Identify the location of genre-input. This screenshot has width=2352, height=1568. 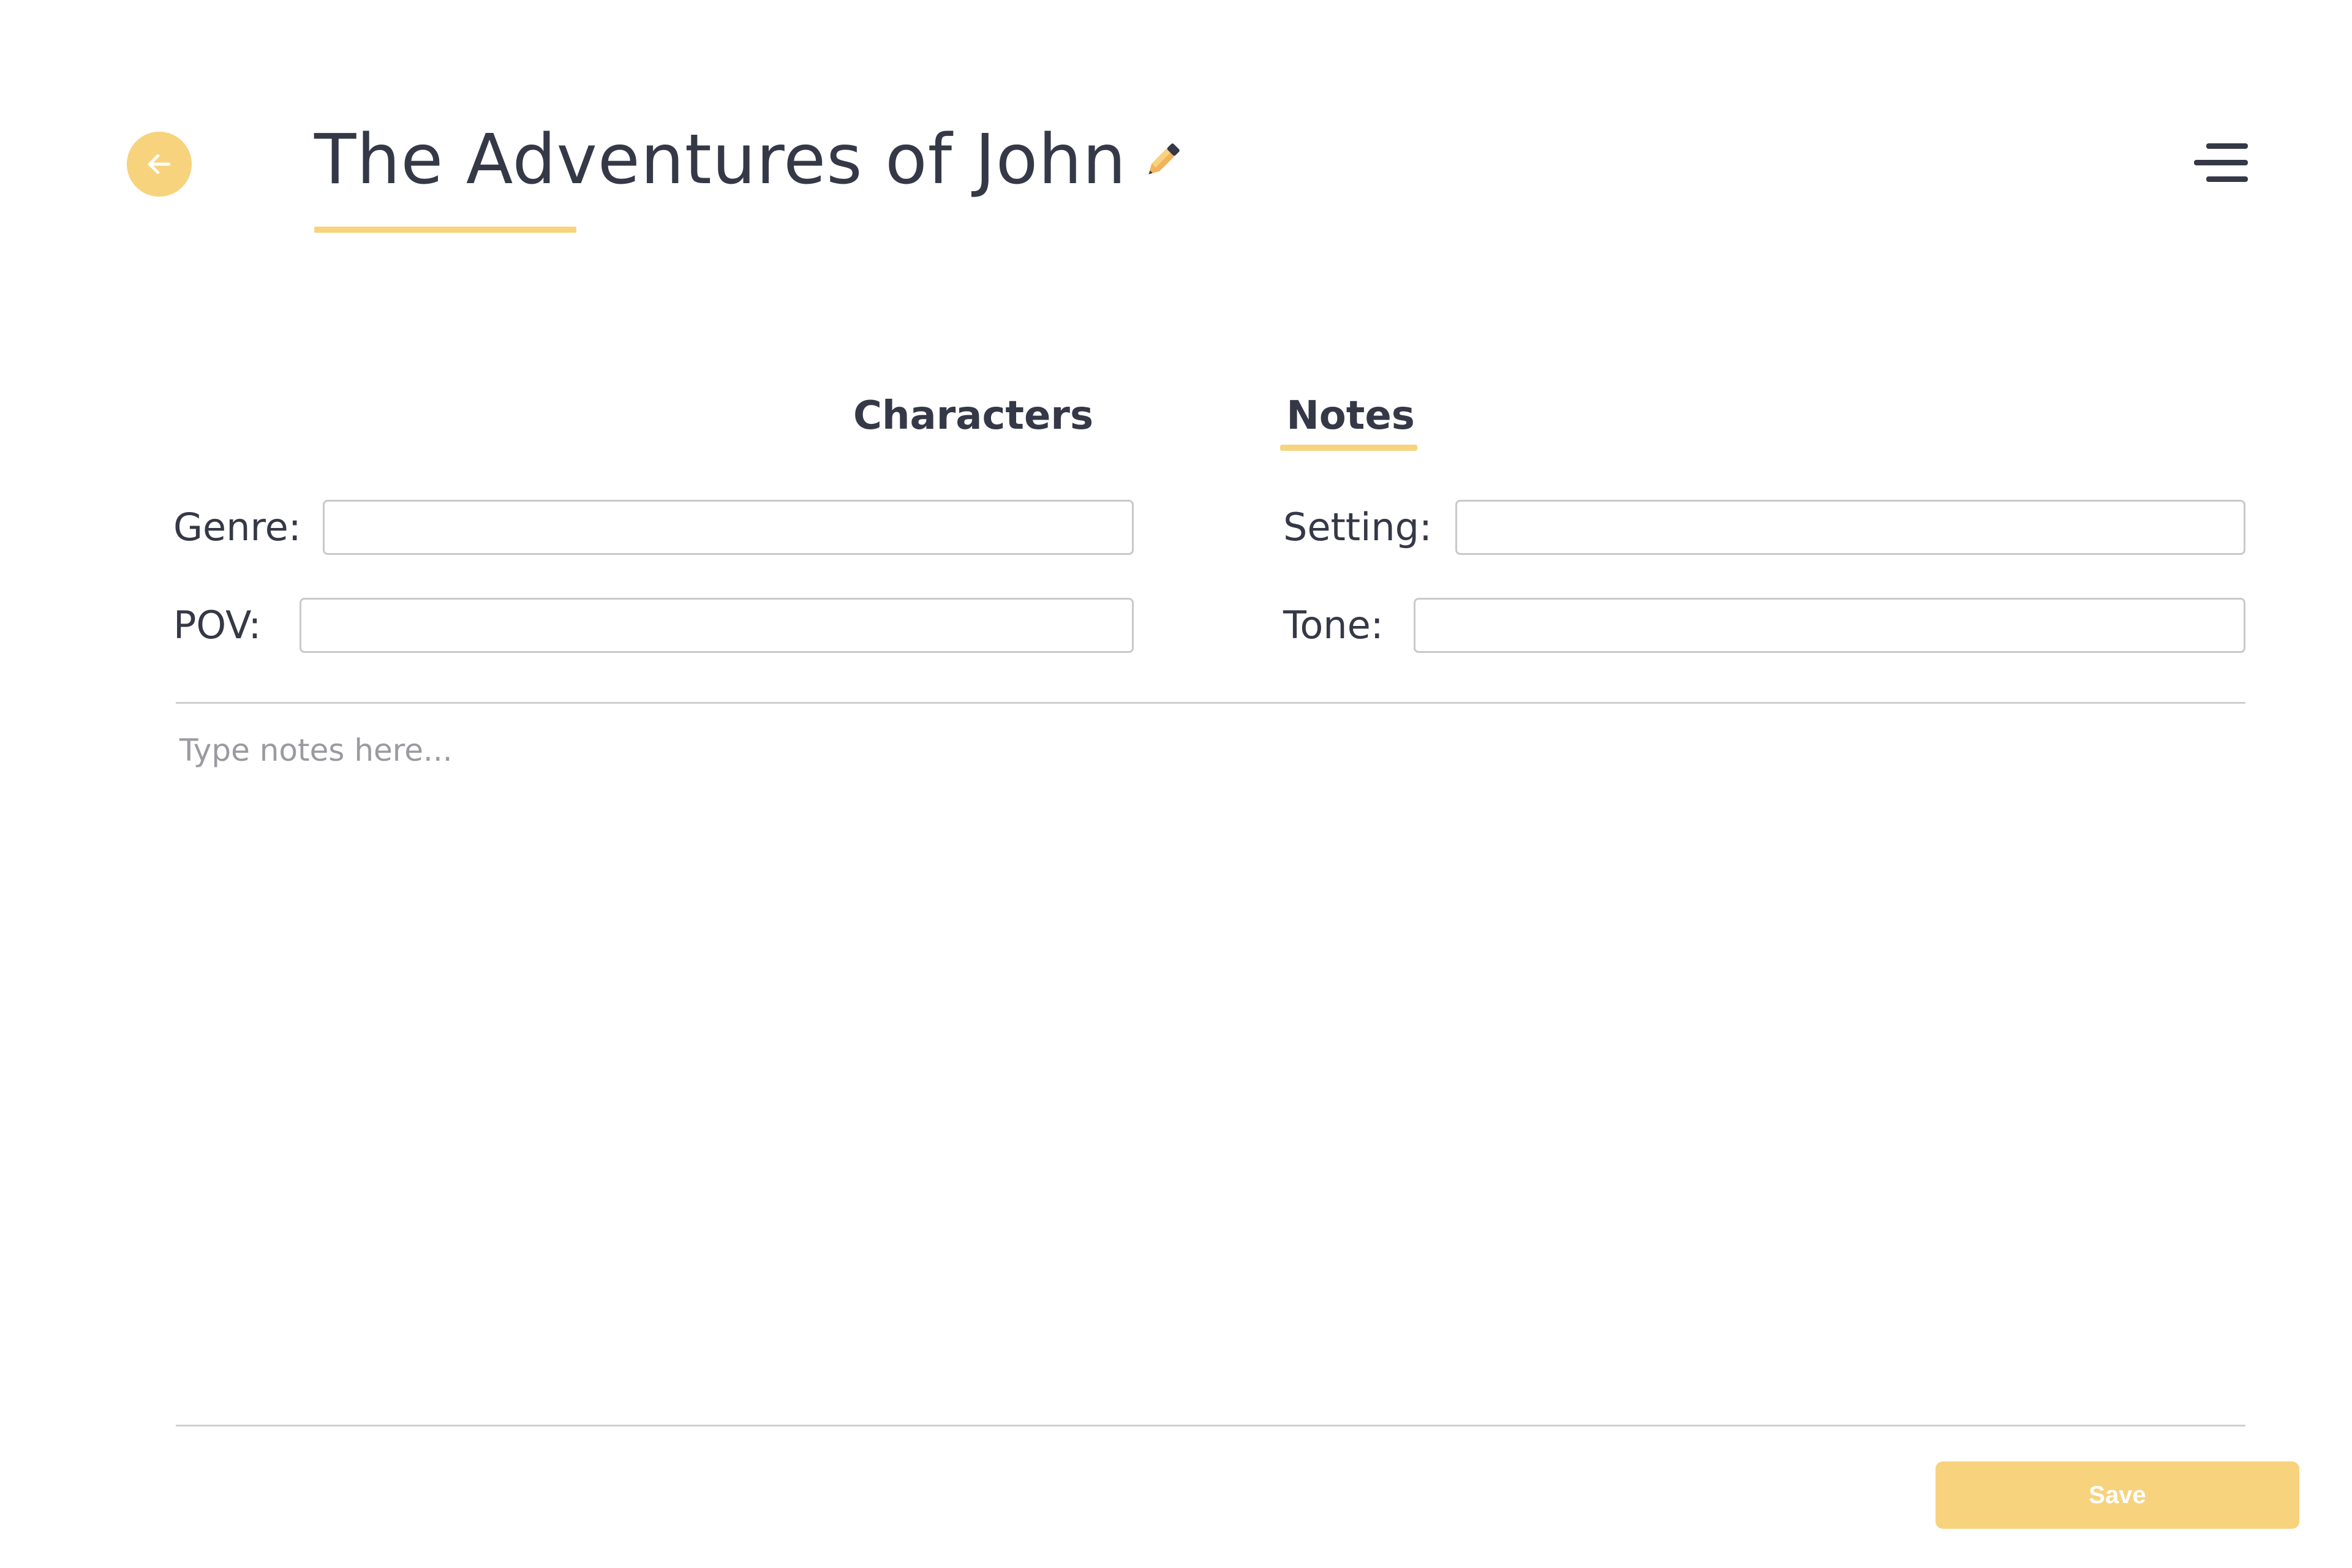
(729, 528).